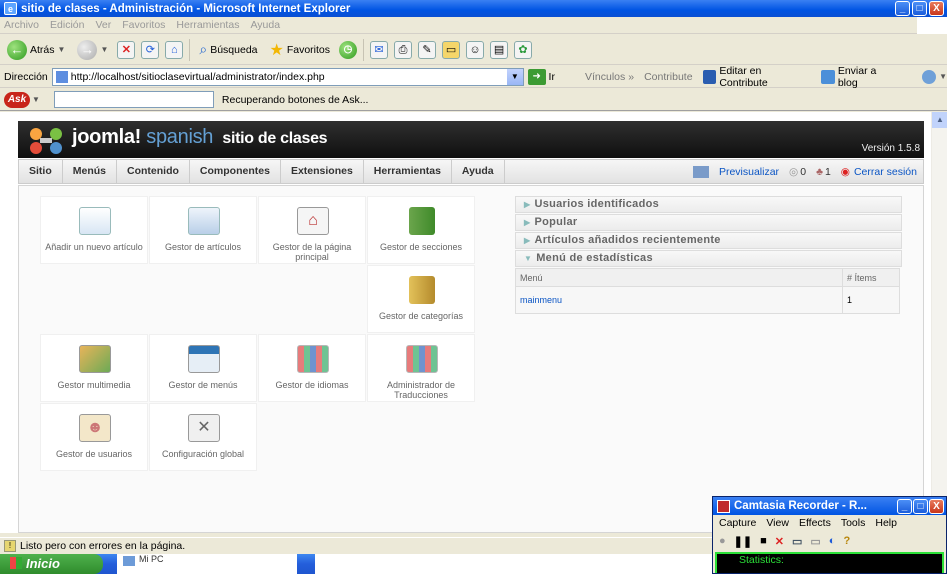 Image resolution: width=947 pixels, height=574 pixels. What do you see at coordinates (803, 172) in the screenshot?
I see `messages-count: 0` at bounding box center [803, 172].